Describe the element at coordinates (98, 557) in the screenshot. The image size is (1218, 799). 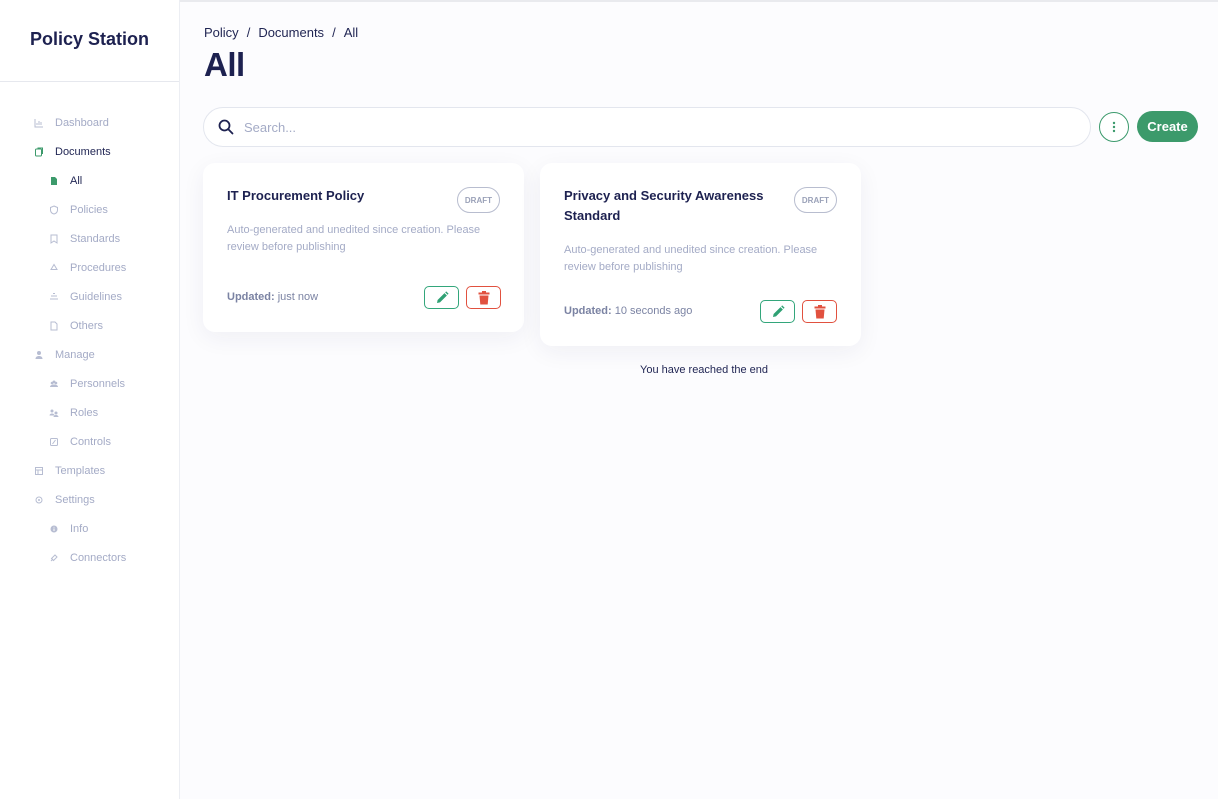
I see `sidebar-item-label: Connectors` at that location.